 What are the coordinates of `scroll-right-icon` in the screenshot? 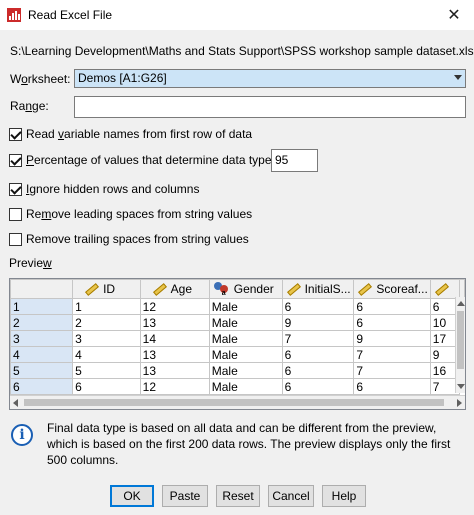 It's located at (459, 403).